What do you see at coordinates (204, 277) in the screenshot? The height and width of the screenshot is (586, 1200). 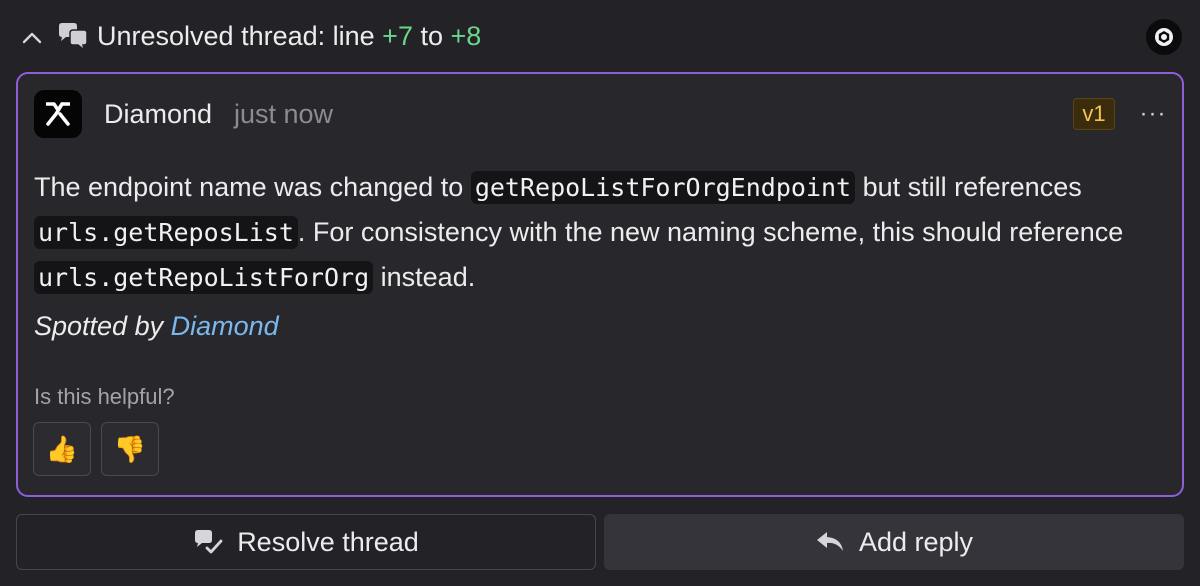 I see `inline-code-3: urls.getRepoListForOrg` at bounding box center [204, 277].